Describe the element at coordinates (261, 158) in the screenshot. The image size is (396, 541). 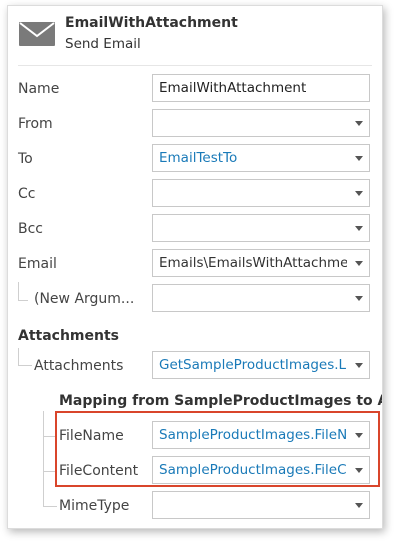
I see `to-dropdown: EmailTestTo` at that location.